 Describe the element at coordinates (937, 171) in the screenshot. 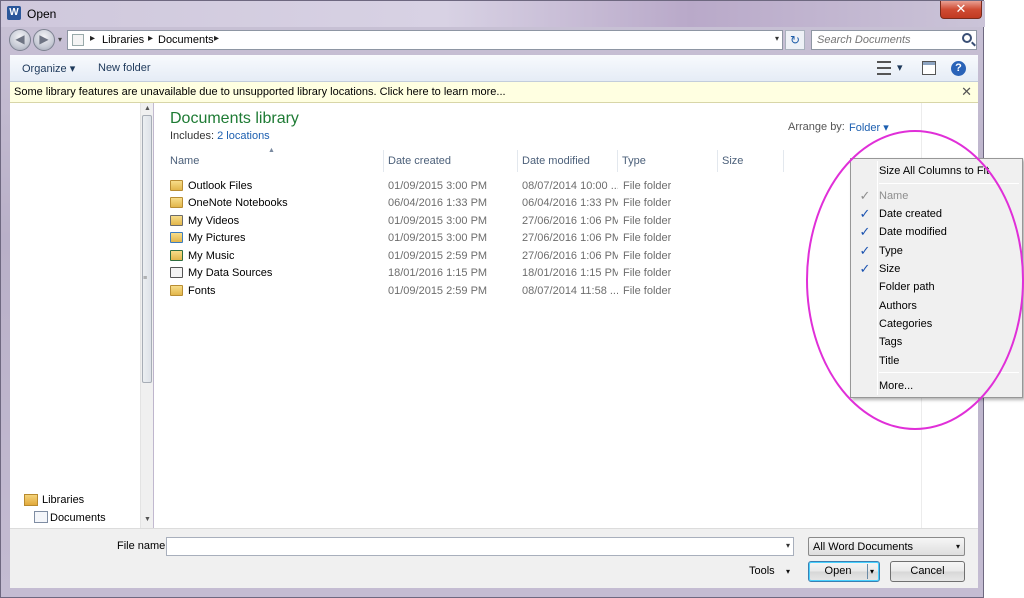

I see `menu-item-size-all-columns: Size All Columns to Fit` at that location.